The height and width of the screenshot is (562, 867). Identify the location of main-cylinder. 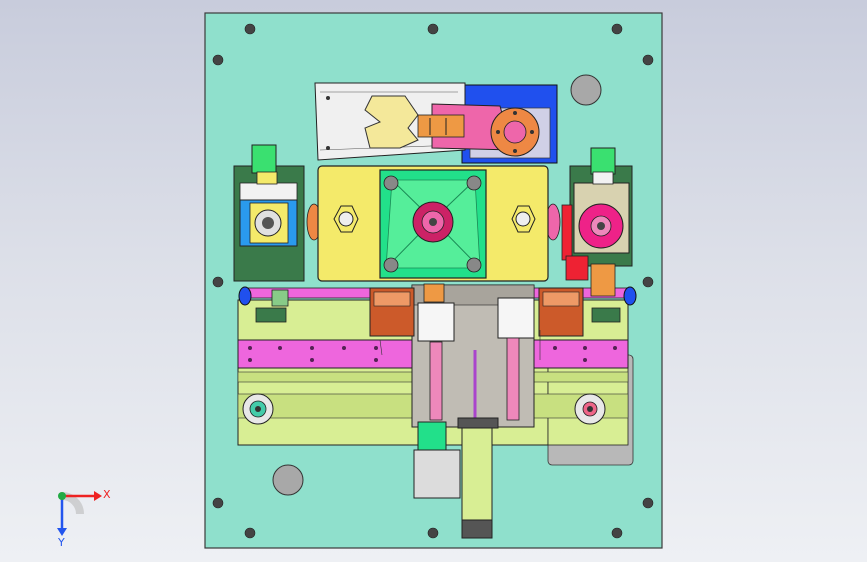
(477, 473).